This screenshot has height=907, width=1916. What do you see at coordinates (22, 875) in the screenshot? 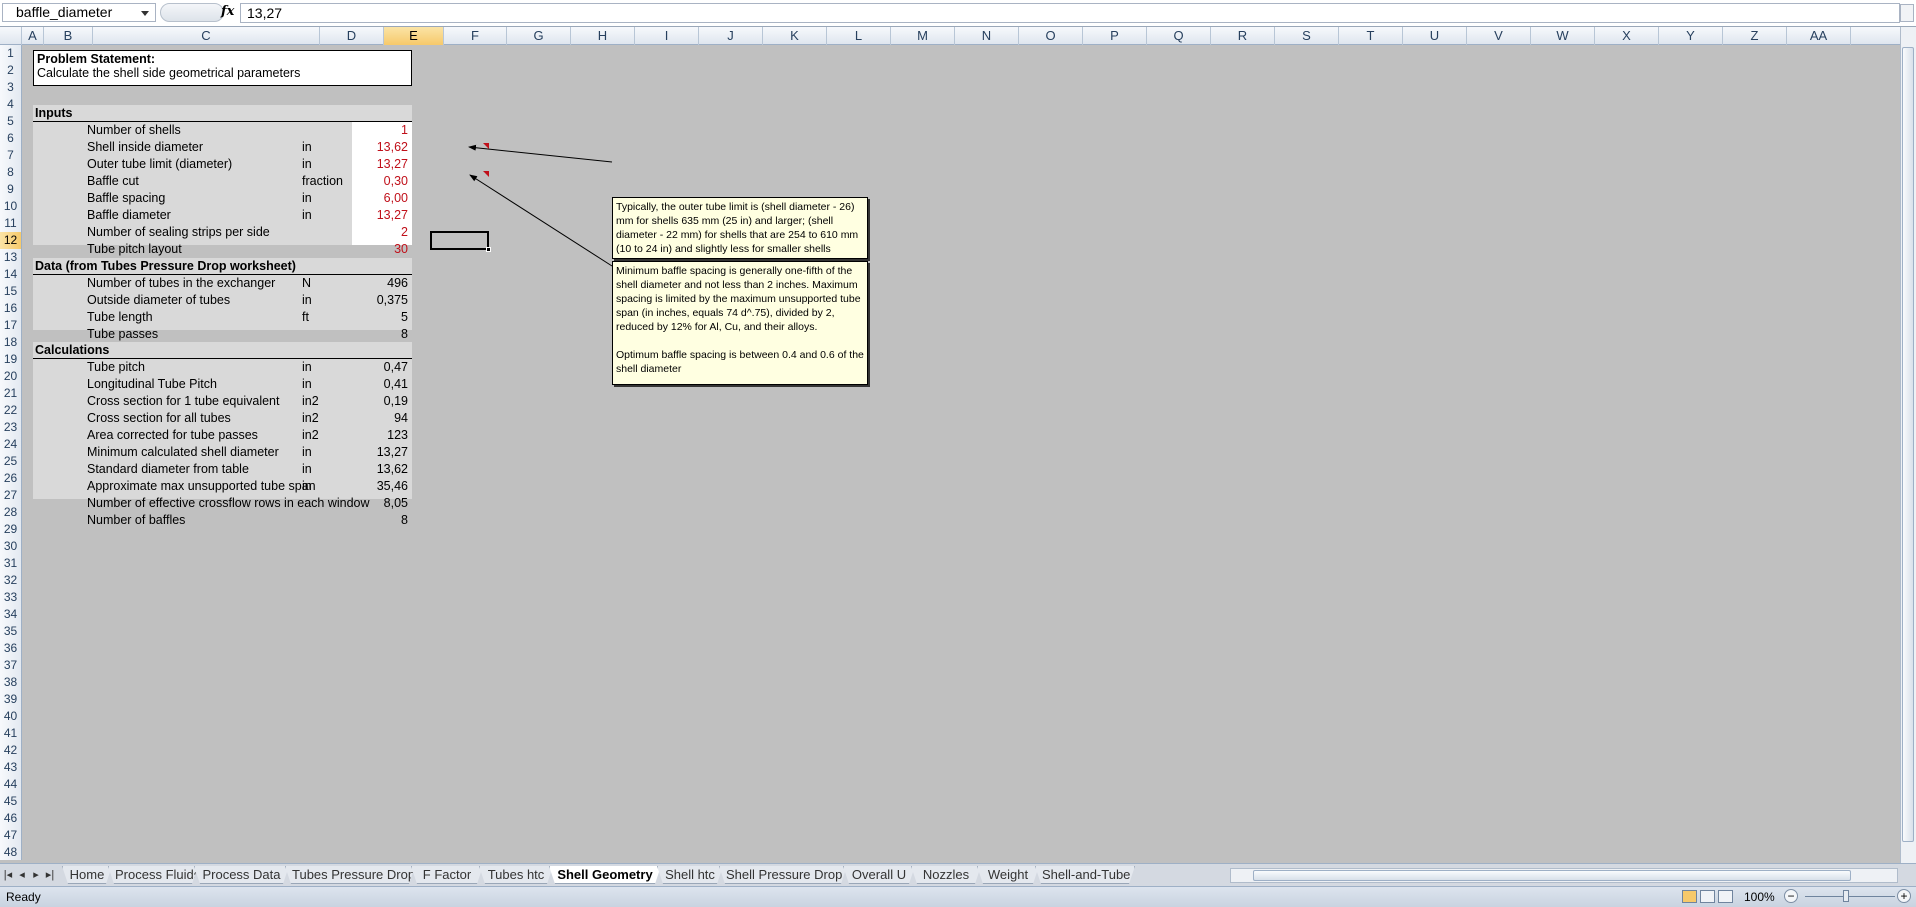
I see `prev-sheet-icon: ◂` at bounding box center [22, 875].